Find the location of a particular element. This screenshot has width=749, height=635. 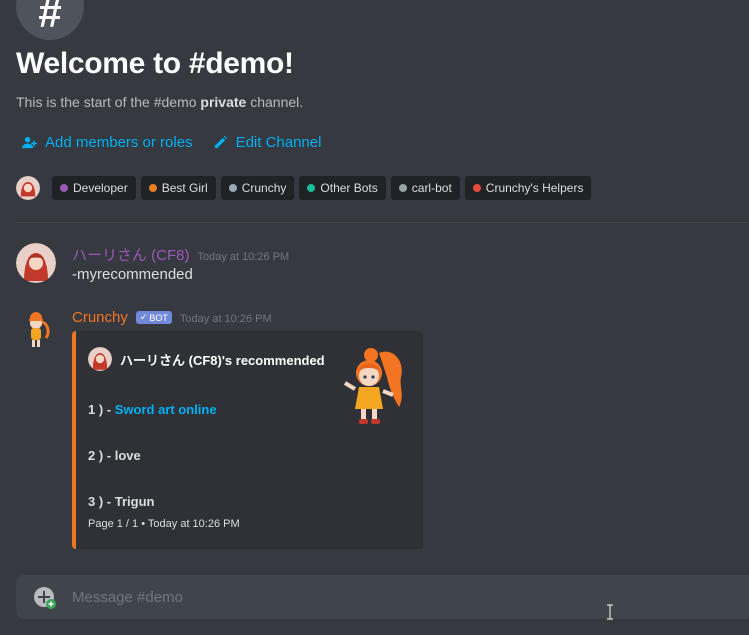

role-label: Developer is located at coordinates (100, 188).